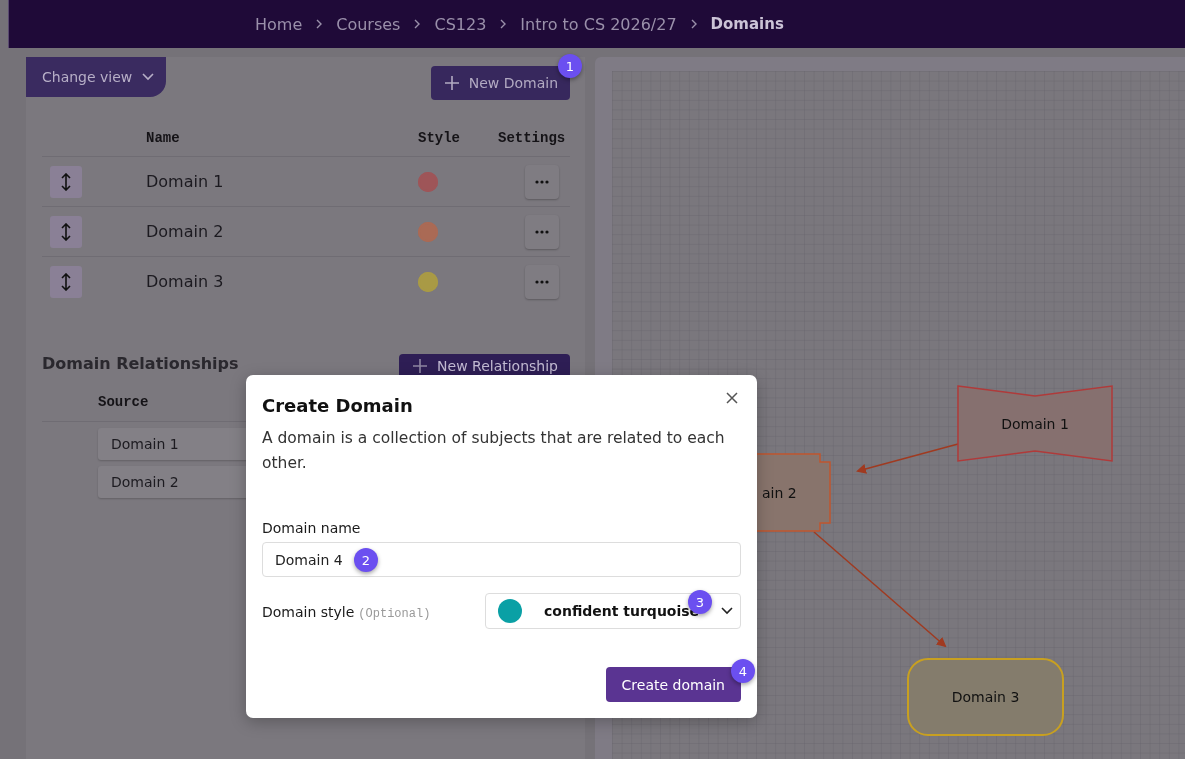 Image resolution: width=1185 pixels, height=759 pixels. What do you see at coordinates (510, 611) in the screenshot?
I see `color-swatch` at bounding box center [510, 611].